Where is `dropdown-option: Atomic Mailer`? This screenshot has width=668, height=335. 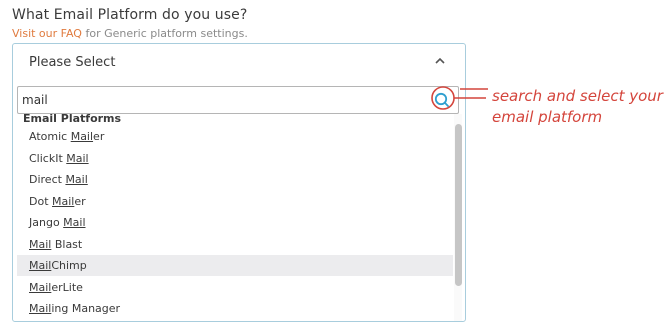
dropdown-option: Atomic Mailer is located at coordinates (235, 136).